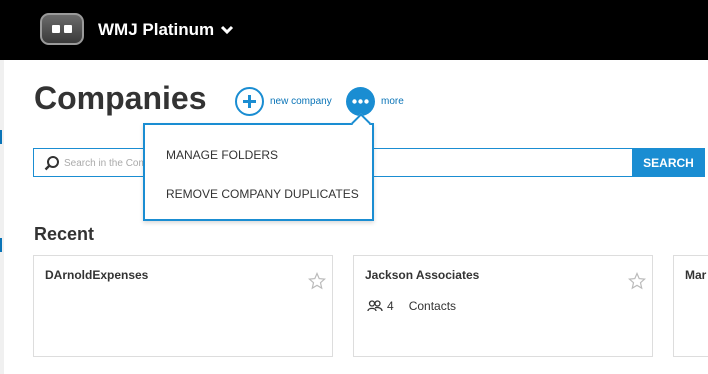  I want to click on logo-eye-right, so click(68, 29).